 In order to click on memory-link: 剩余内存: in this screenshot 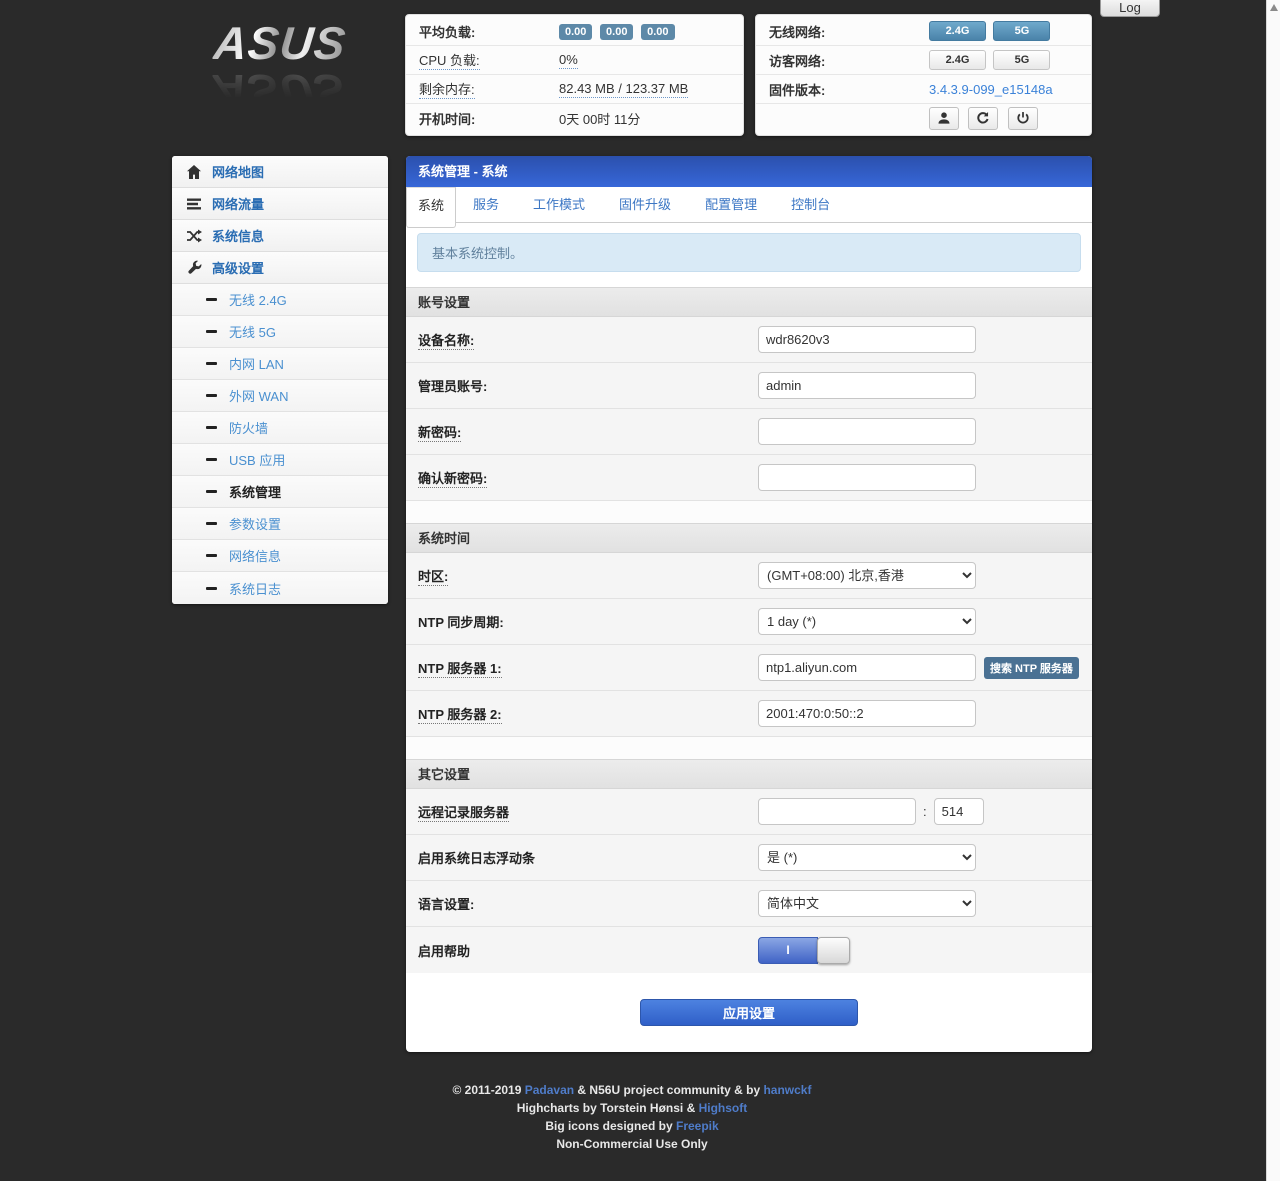, I will do `click(447, 90)`.